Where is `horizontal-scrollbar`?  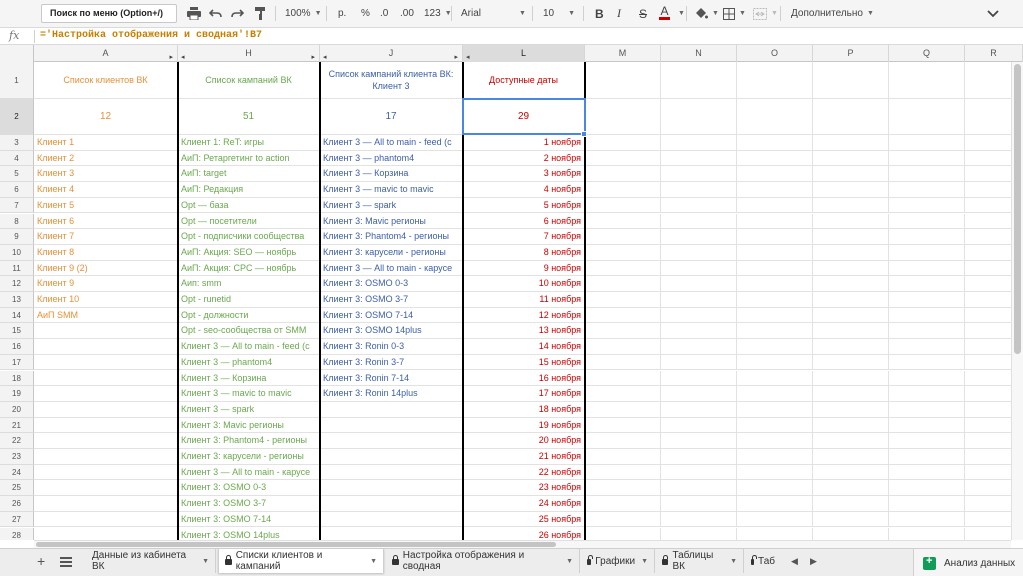 horizontal-scrollbar is located at coordinates (522, 544).